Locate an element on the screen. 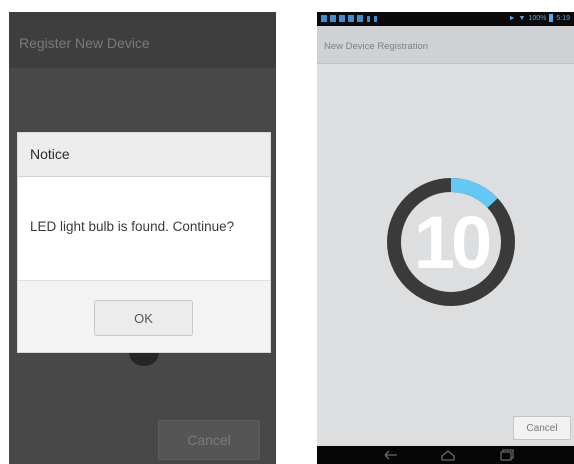 The width and height of the screenshot is (574, 464). page-title: New Device Registration is located at coordinates (376, 46).